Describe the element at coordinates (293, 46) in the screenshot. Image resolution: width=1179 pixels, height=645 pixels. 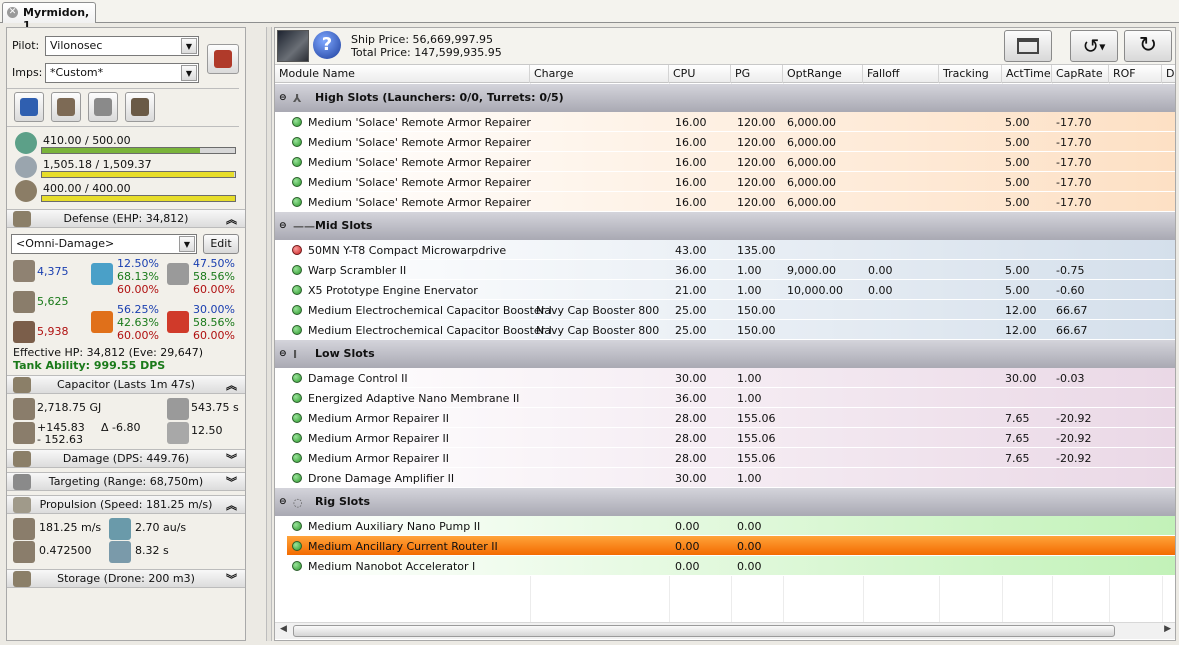
I see `ship-render-icon` at that location.